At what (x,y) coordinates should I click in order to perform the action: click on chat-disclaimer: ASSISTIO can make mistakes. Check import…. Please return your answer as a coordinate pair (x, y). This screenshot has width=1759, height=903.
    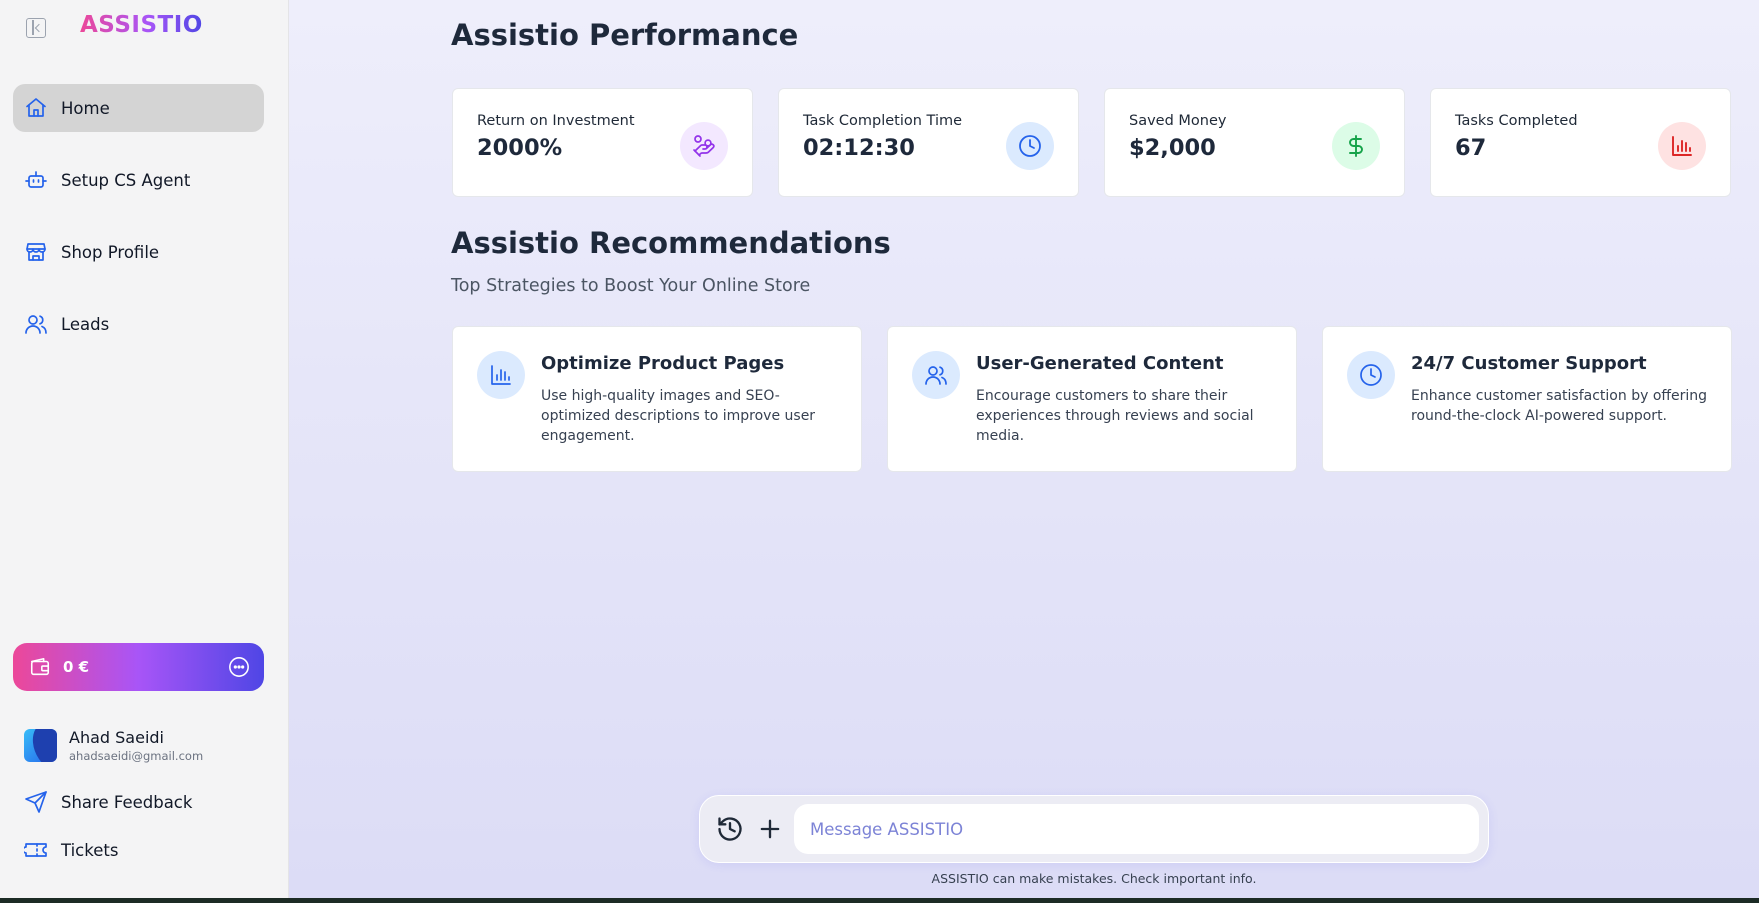
    Looking at the image, I should click on (1094, 878).